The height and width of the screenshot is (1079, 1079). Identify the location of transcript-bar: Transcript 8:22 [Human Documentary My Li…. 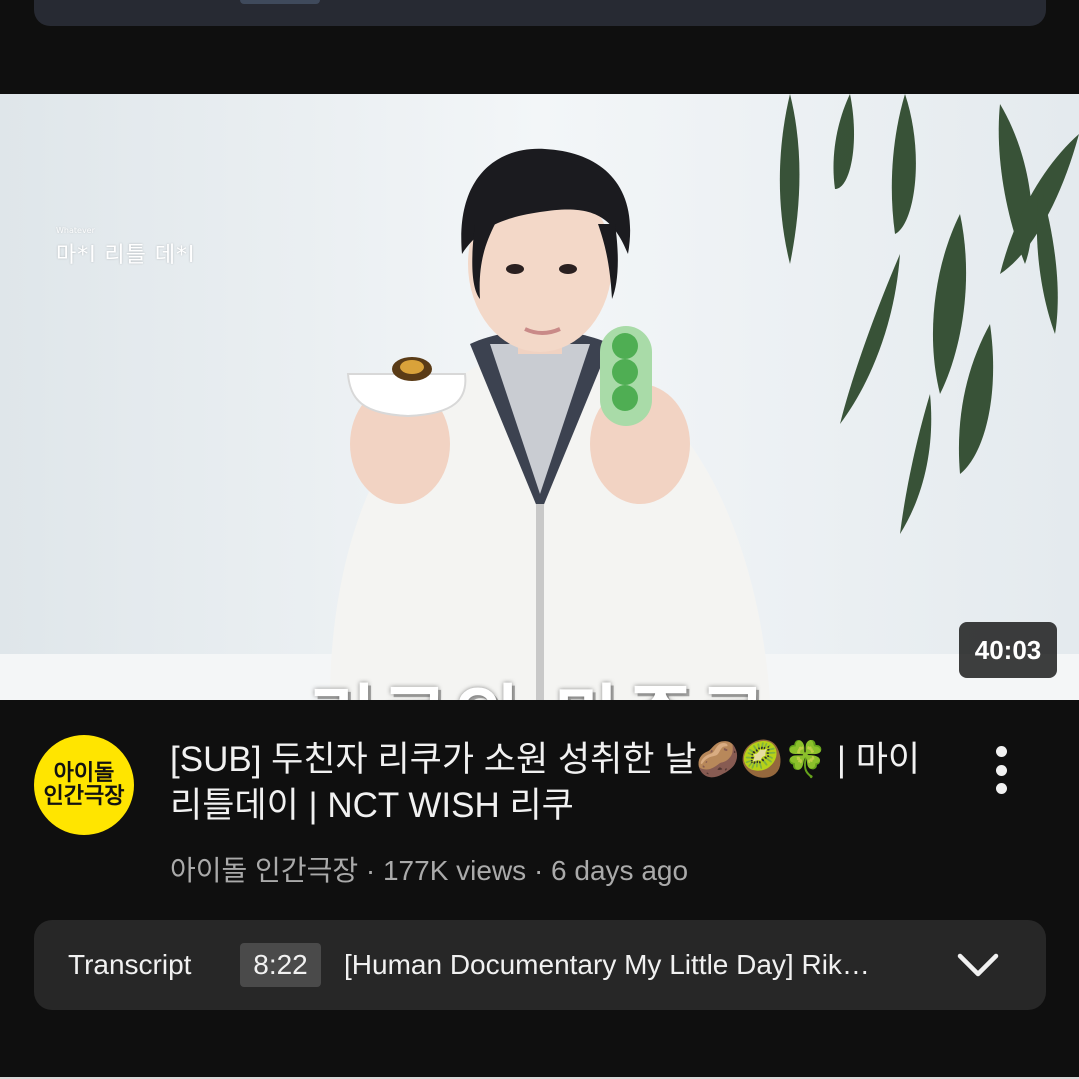
(540, 965).